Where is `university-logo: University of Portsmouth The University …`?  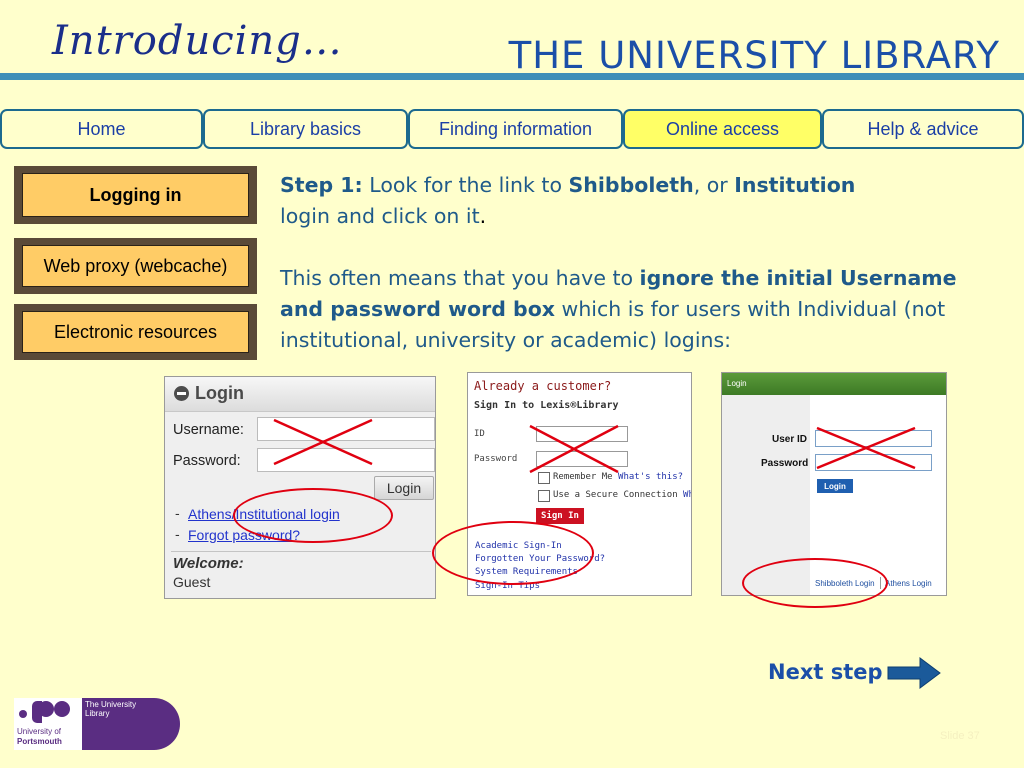 university-logo: University of Portsmouth The University … is located at coordinates (97, 724).